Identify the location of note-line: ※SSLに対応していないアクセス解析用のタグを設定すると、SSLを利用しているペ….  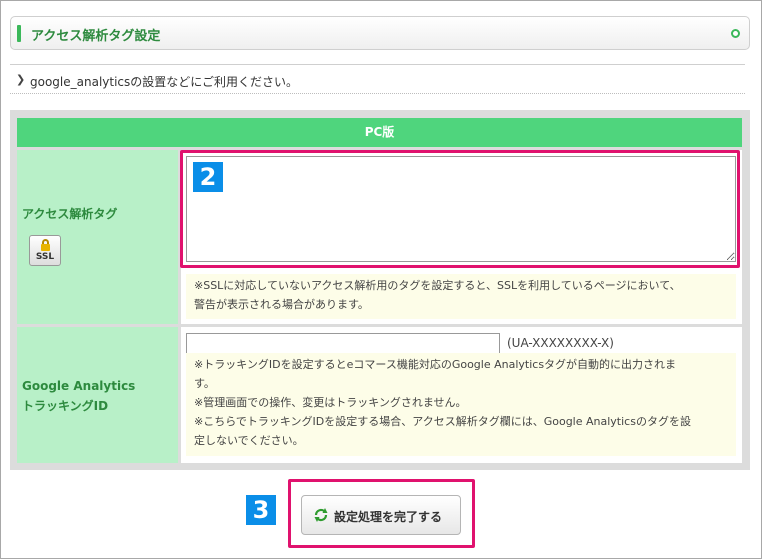
(437, 285).